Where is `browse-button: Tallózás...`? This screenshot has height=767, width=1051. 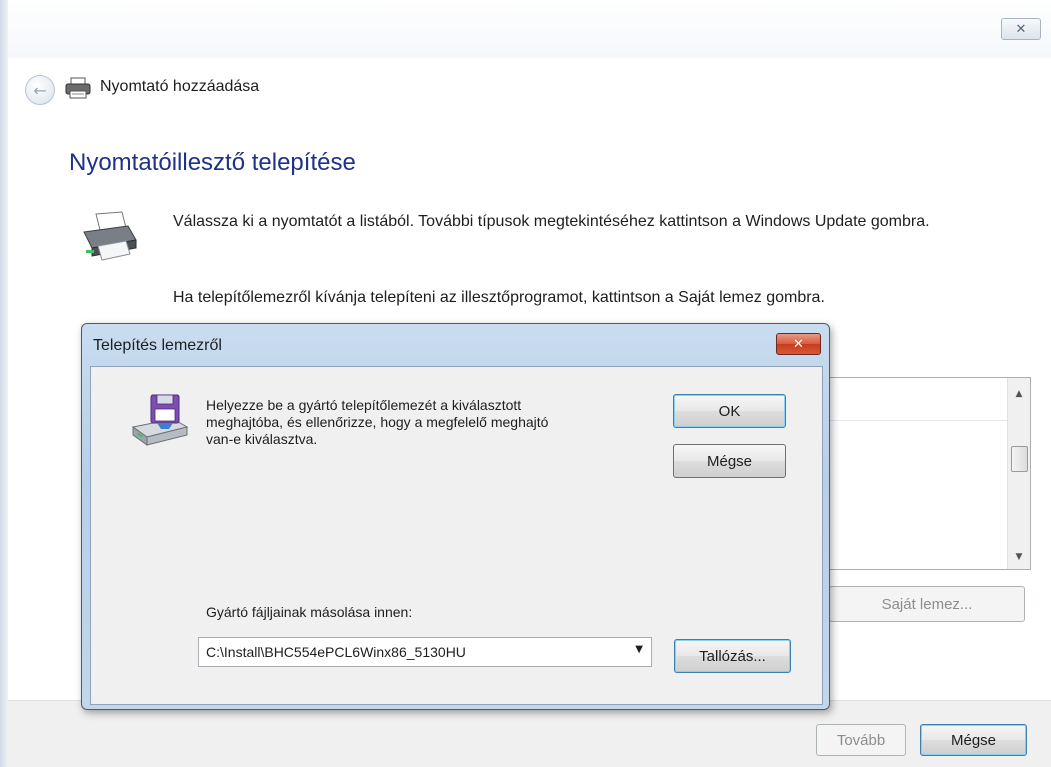
browse-button: Tallózás... is located at coordinates (732, 656).